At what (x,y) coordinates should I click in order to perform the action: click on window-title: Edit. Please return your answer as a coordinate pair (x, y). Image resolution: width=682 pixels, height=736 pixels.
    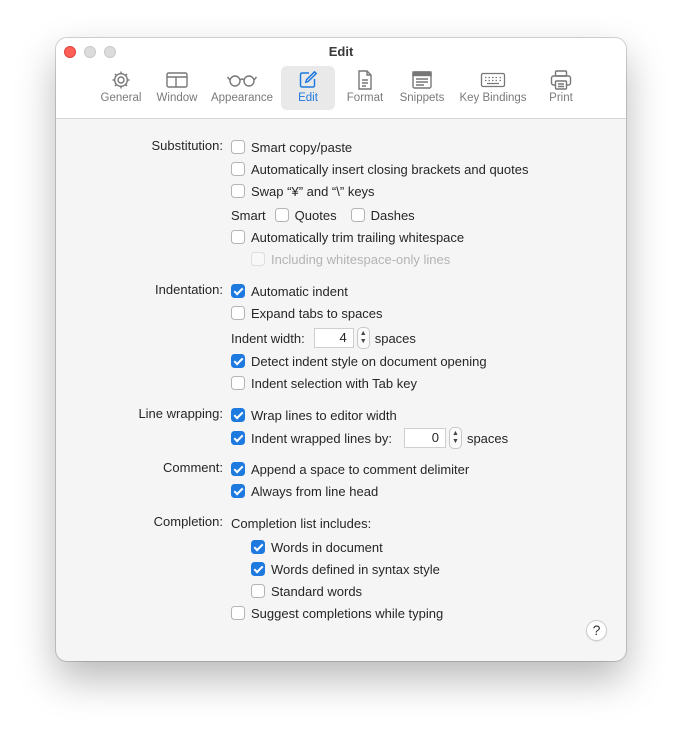
    Looking at the image, I should click on (341, 51).